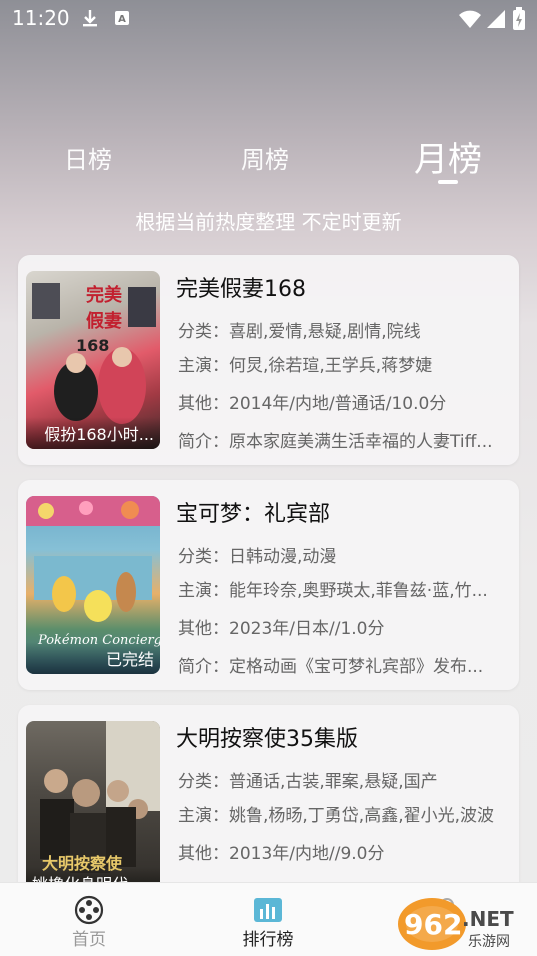 This screenshot has width=537, height=956. What do you see at coordinates (268, 940) in the screenshot?
I see `nav-ranking-label: 排行榜` at bounding box center [268, 940].